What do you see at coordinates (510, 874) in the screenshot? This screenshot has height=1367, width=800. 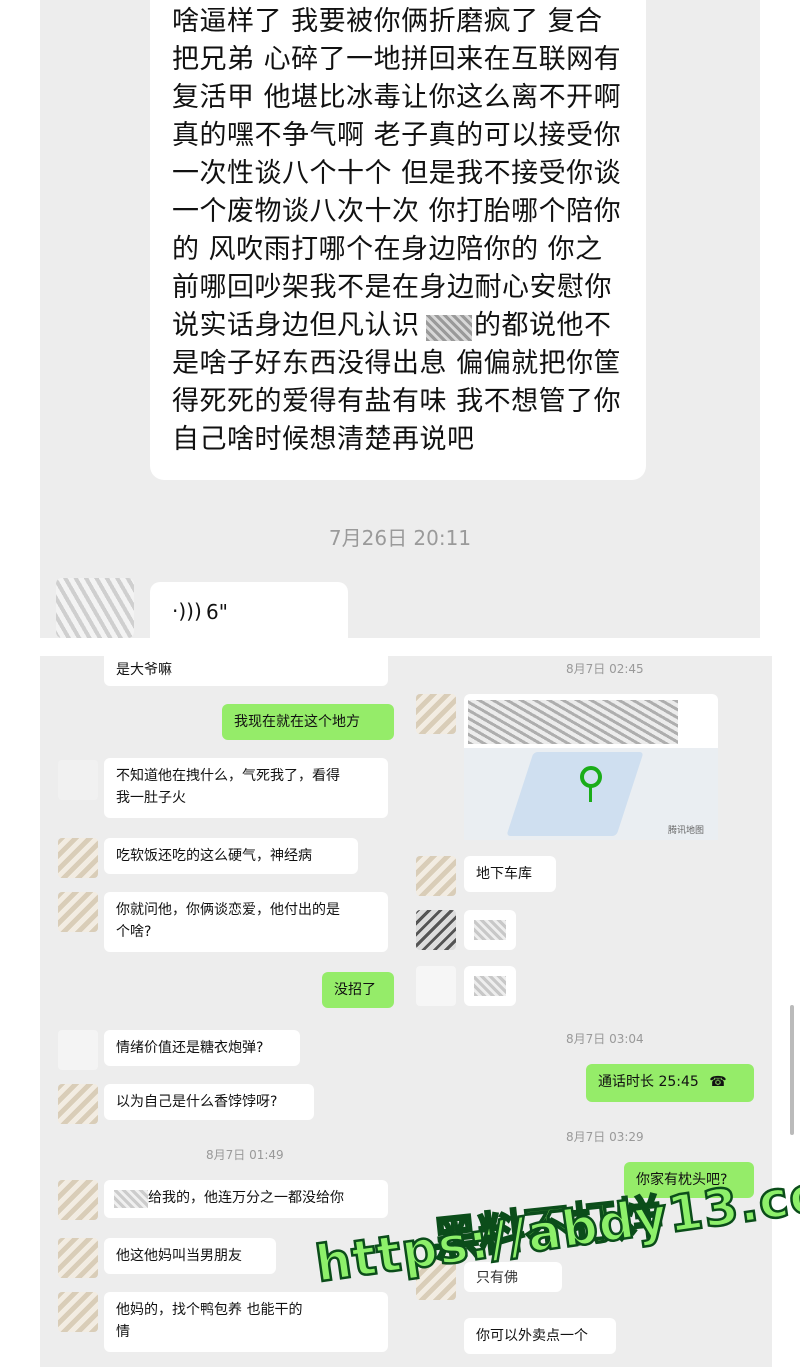 I see `message-bubble: 地下车库` at bounding box center [510, 874].